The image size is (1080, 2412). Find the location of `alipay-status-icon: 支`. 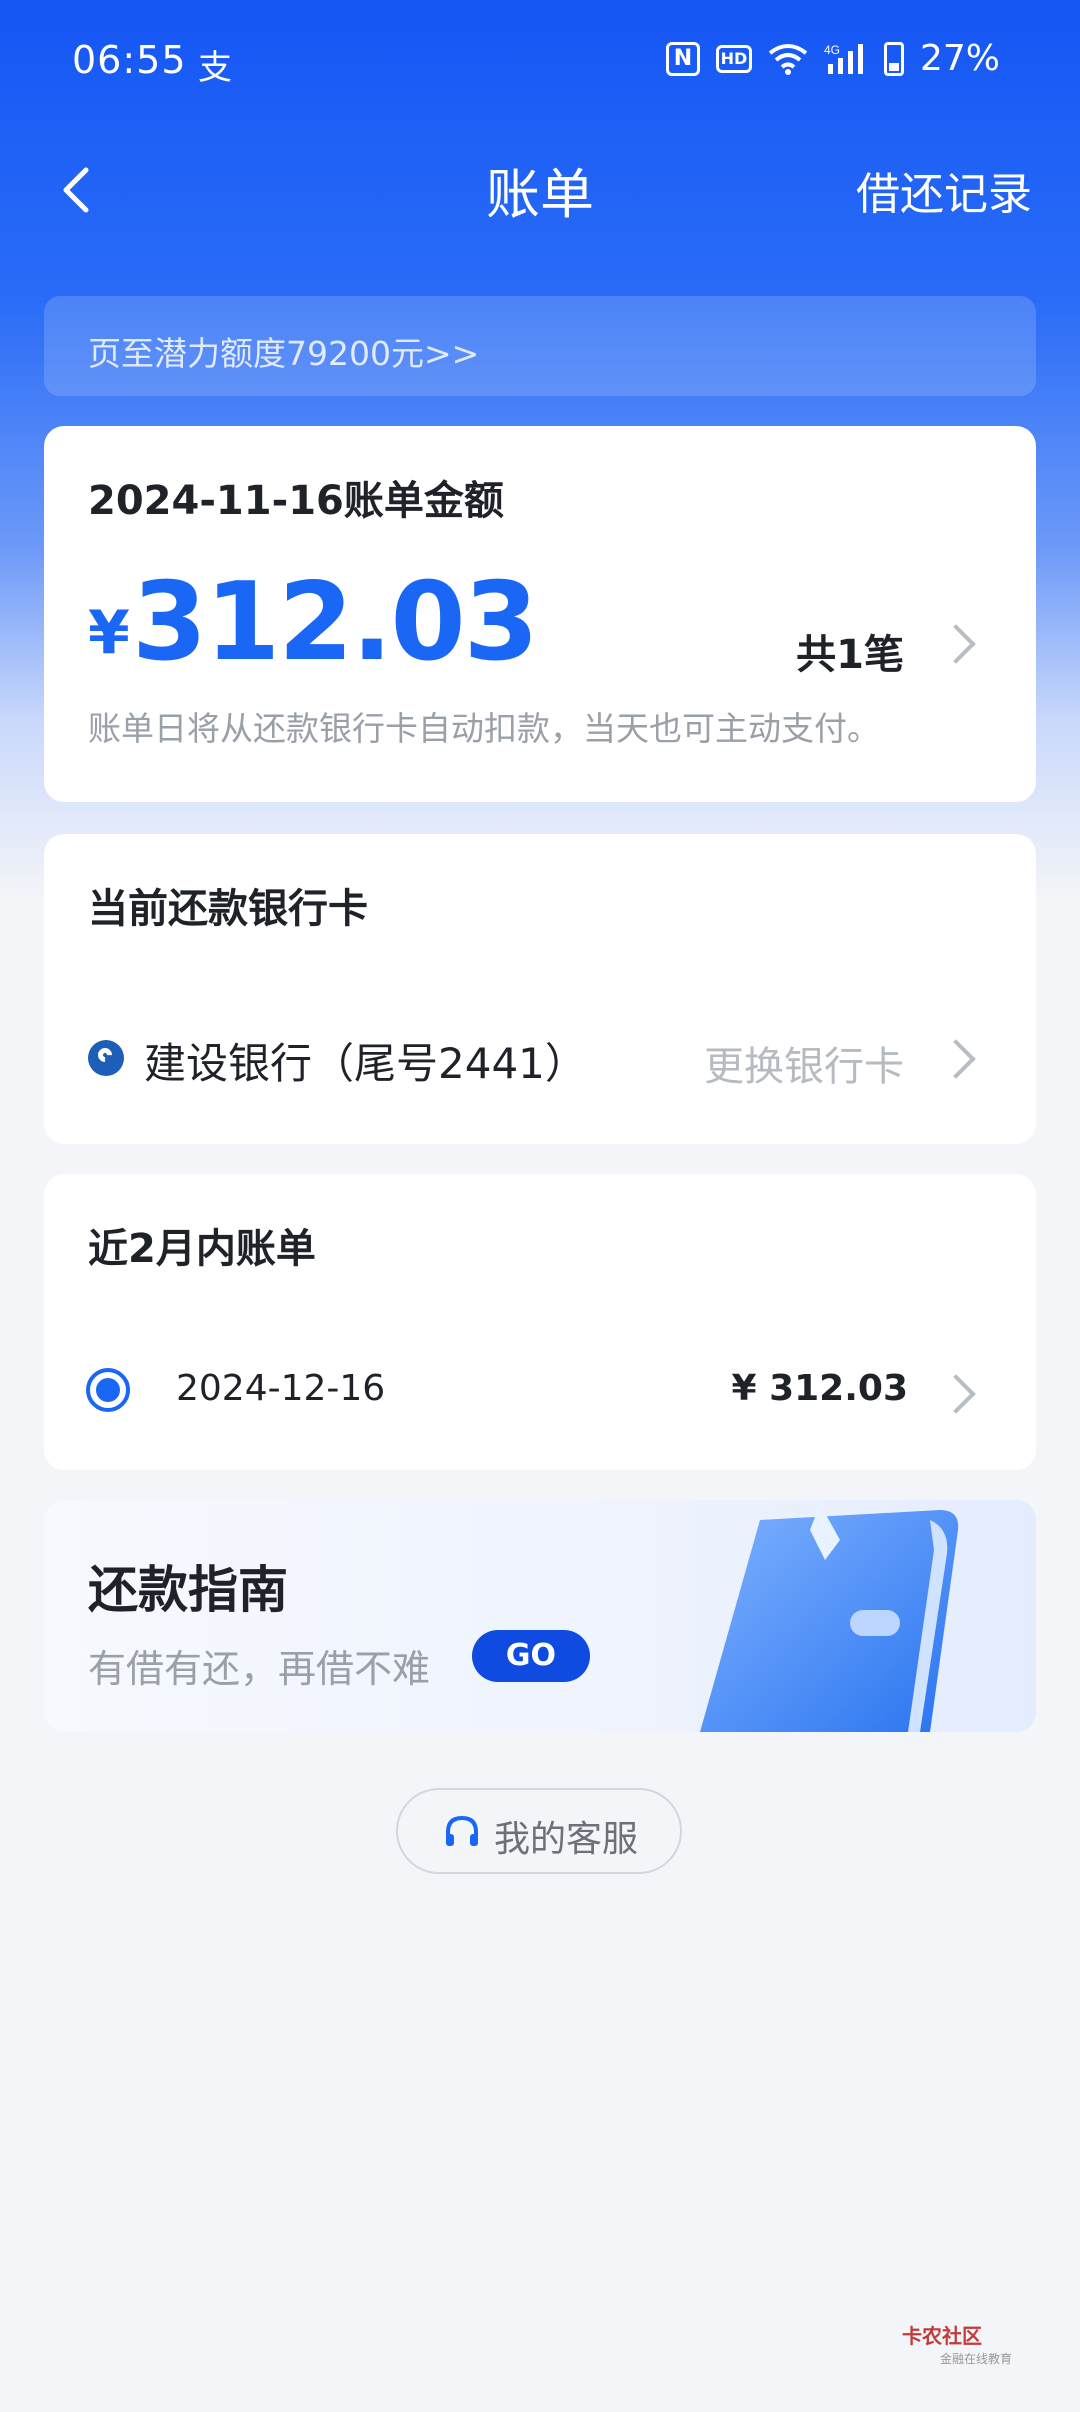

alipay-status-icon: 支 is located at coordinates (215, 68).